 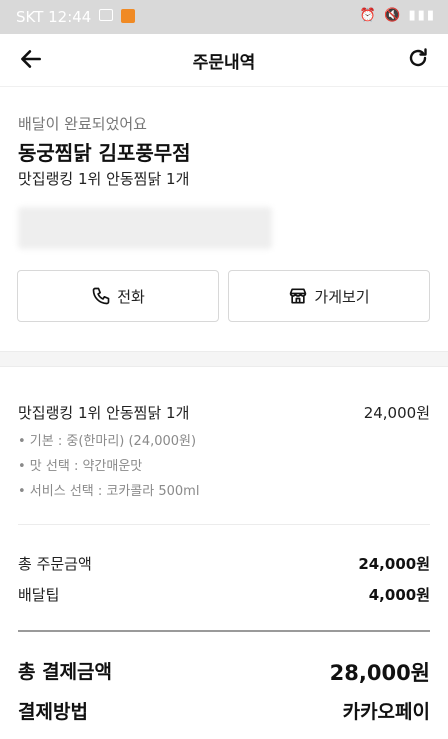 I want to click on delivery-tip-value: 4,000원, so click(x=399, y=595).